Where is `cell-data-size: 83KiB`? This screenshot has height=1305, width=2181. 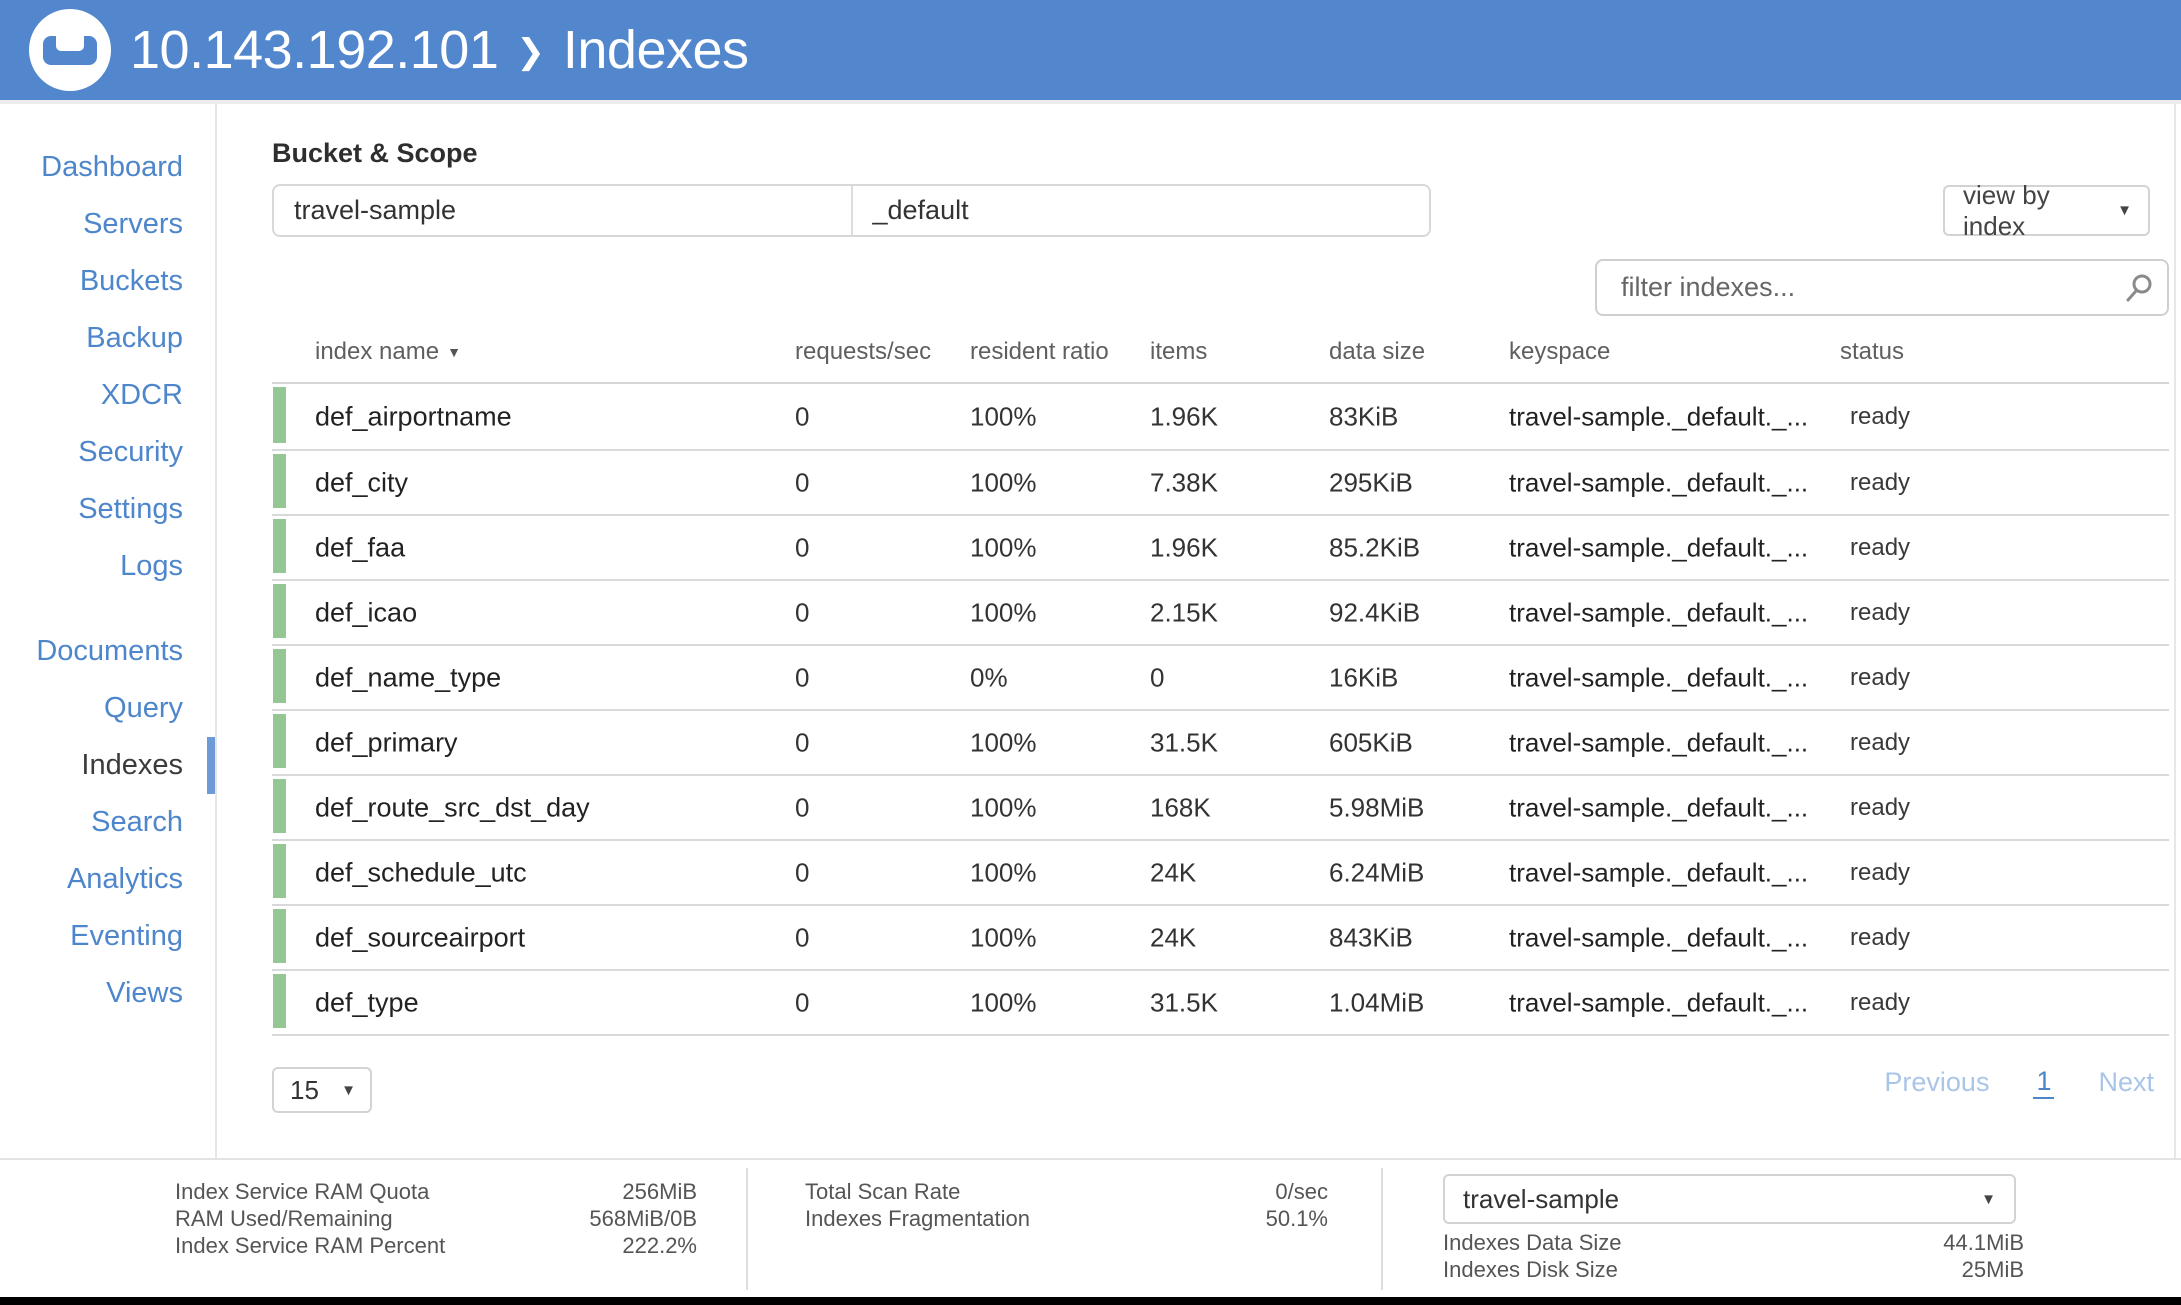 cell-data-size: 83KiB is located at coordinates (1364, 416).